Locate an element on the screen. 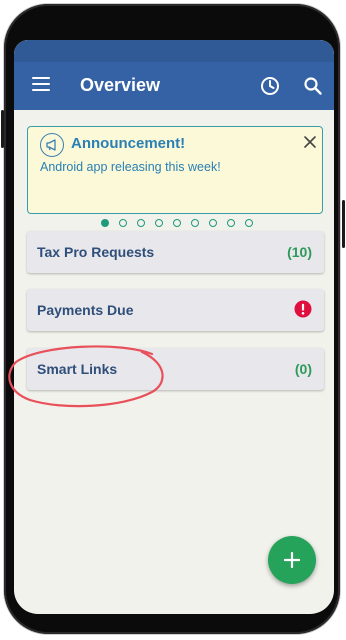 This screenshot has height=640, width=346. card-count: (0) is located at coordinates (303, 369).